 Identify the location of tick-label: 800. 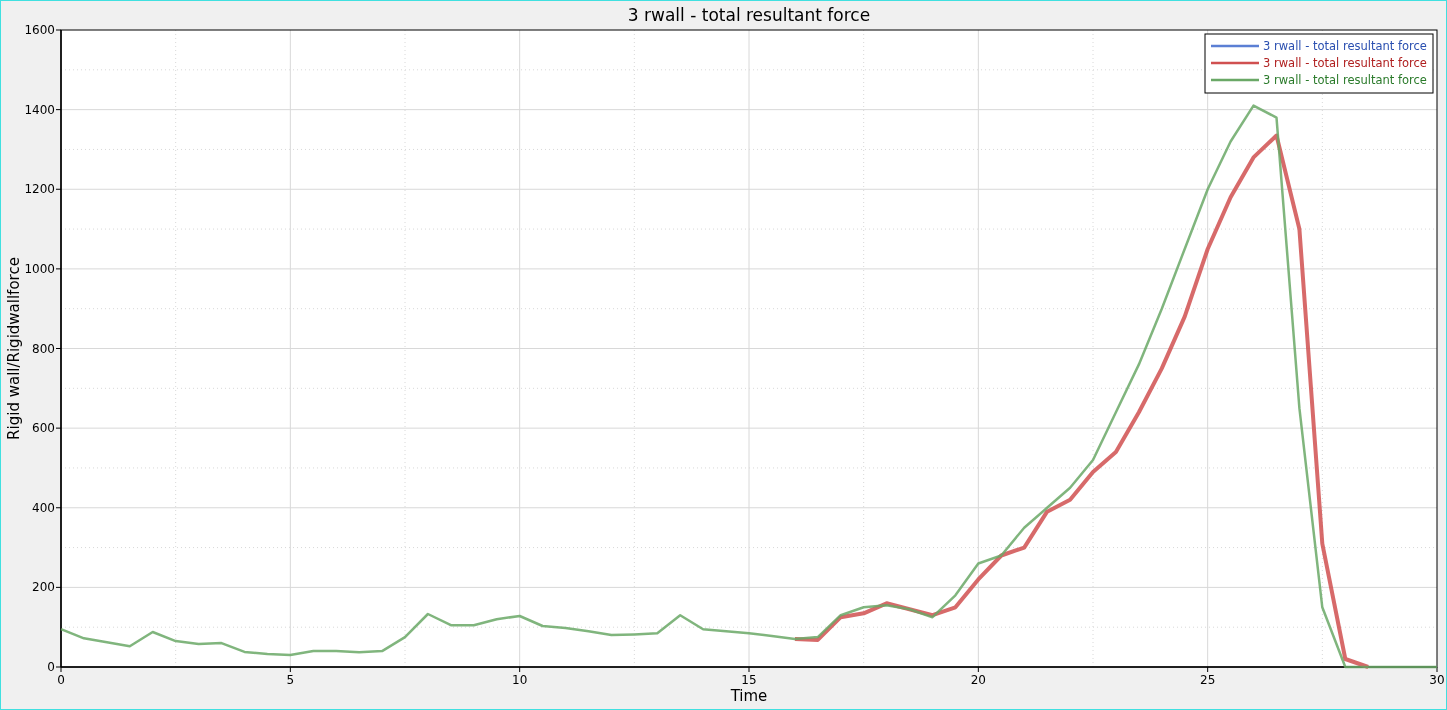
(43, 348).